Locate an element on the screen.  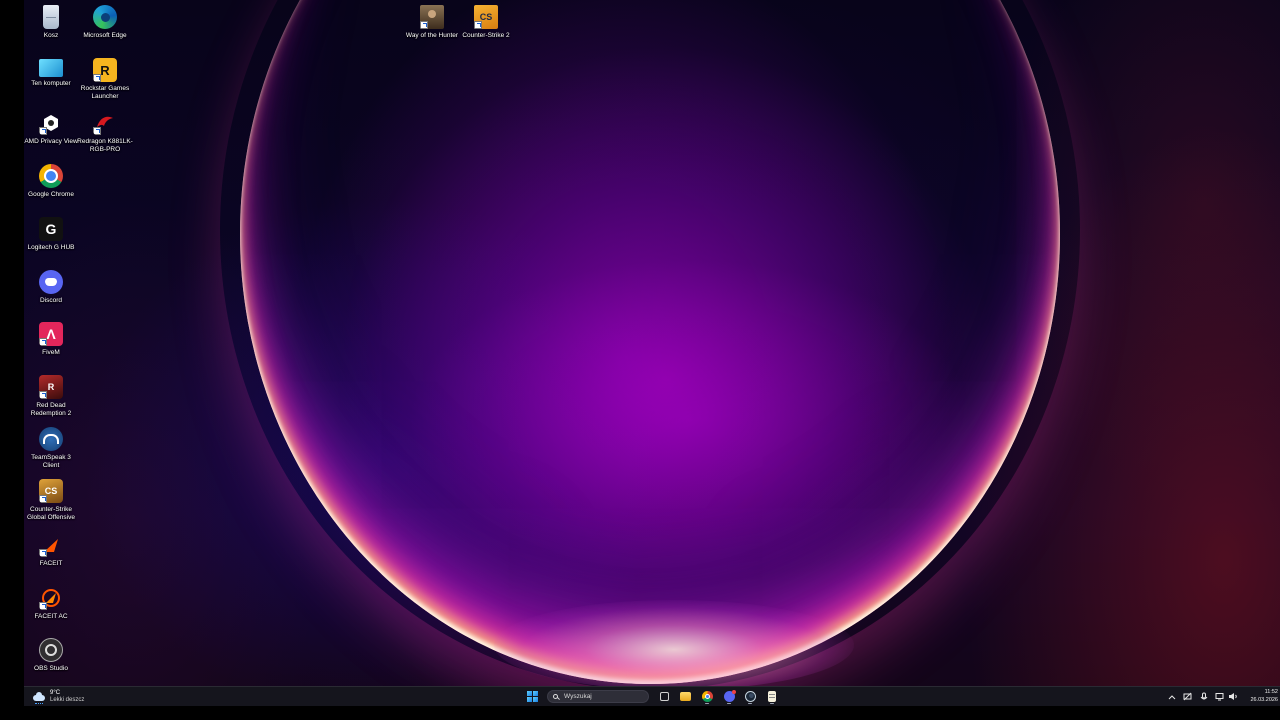
desktop-icon-redragon: Redragon K881LK-RGB-PRO is located at coordinates (105, 130).